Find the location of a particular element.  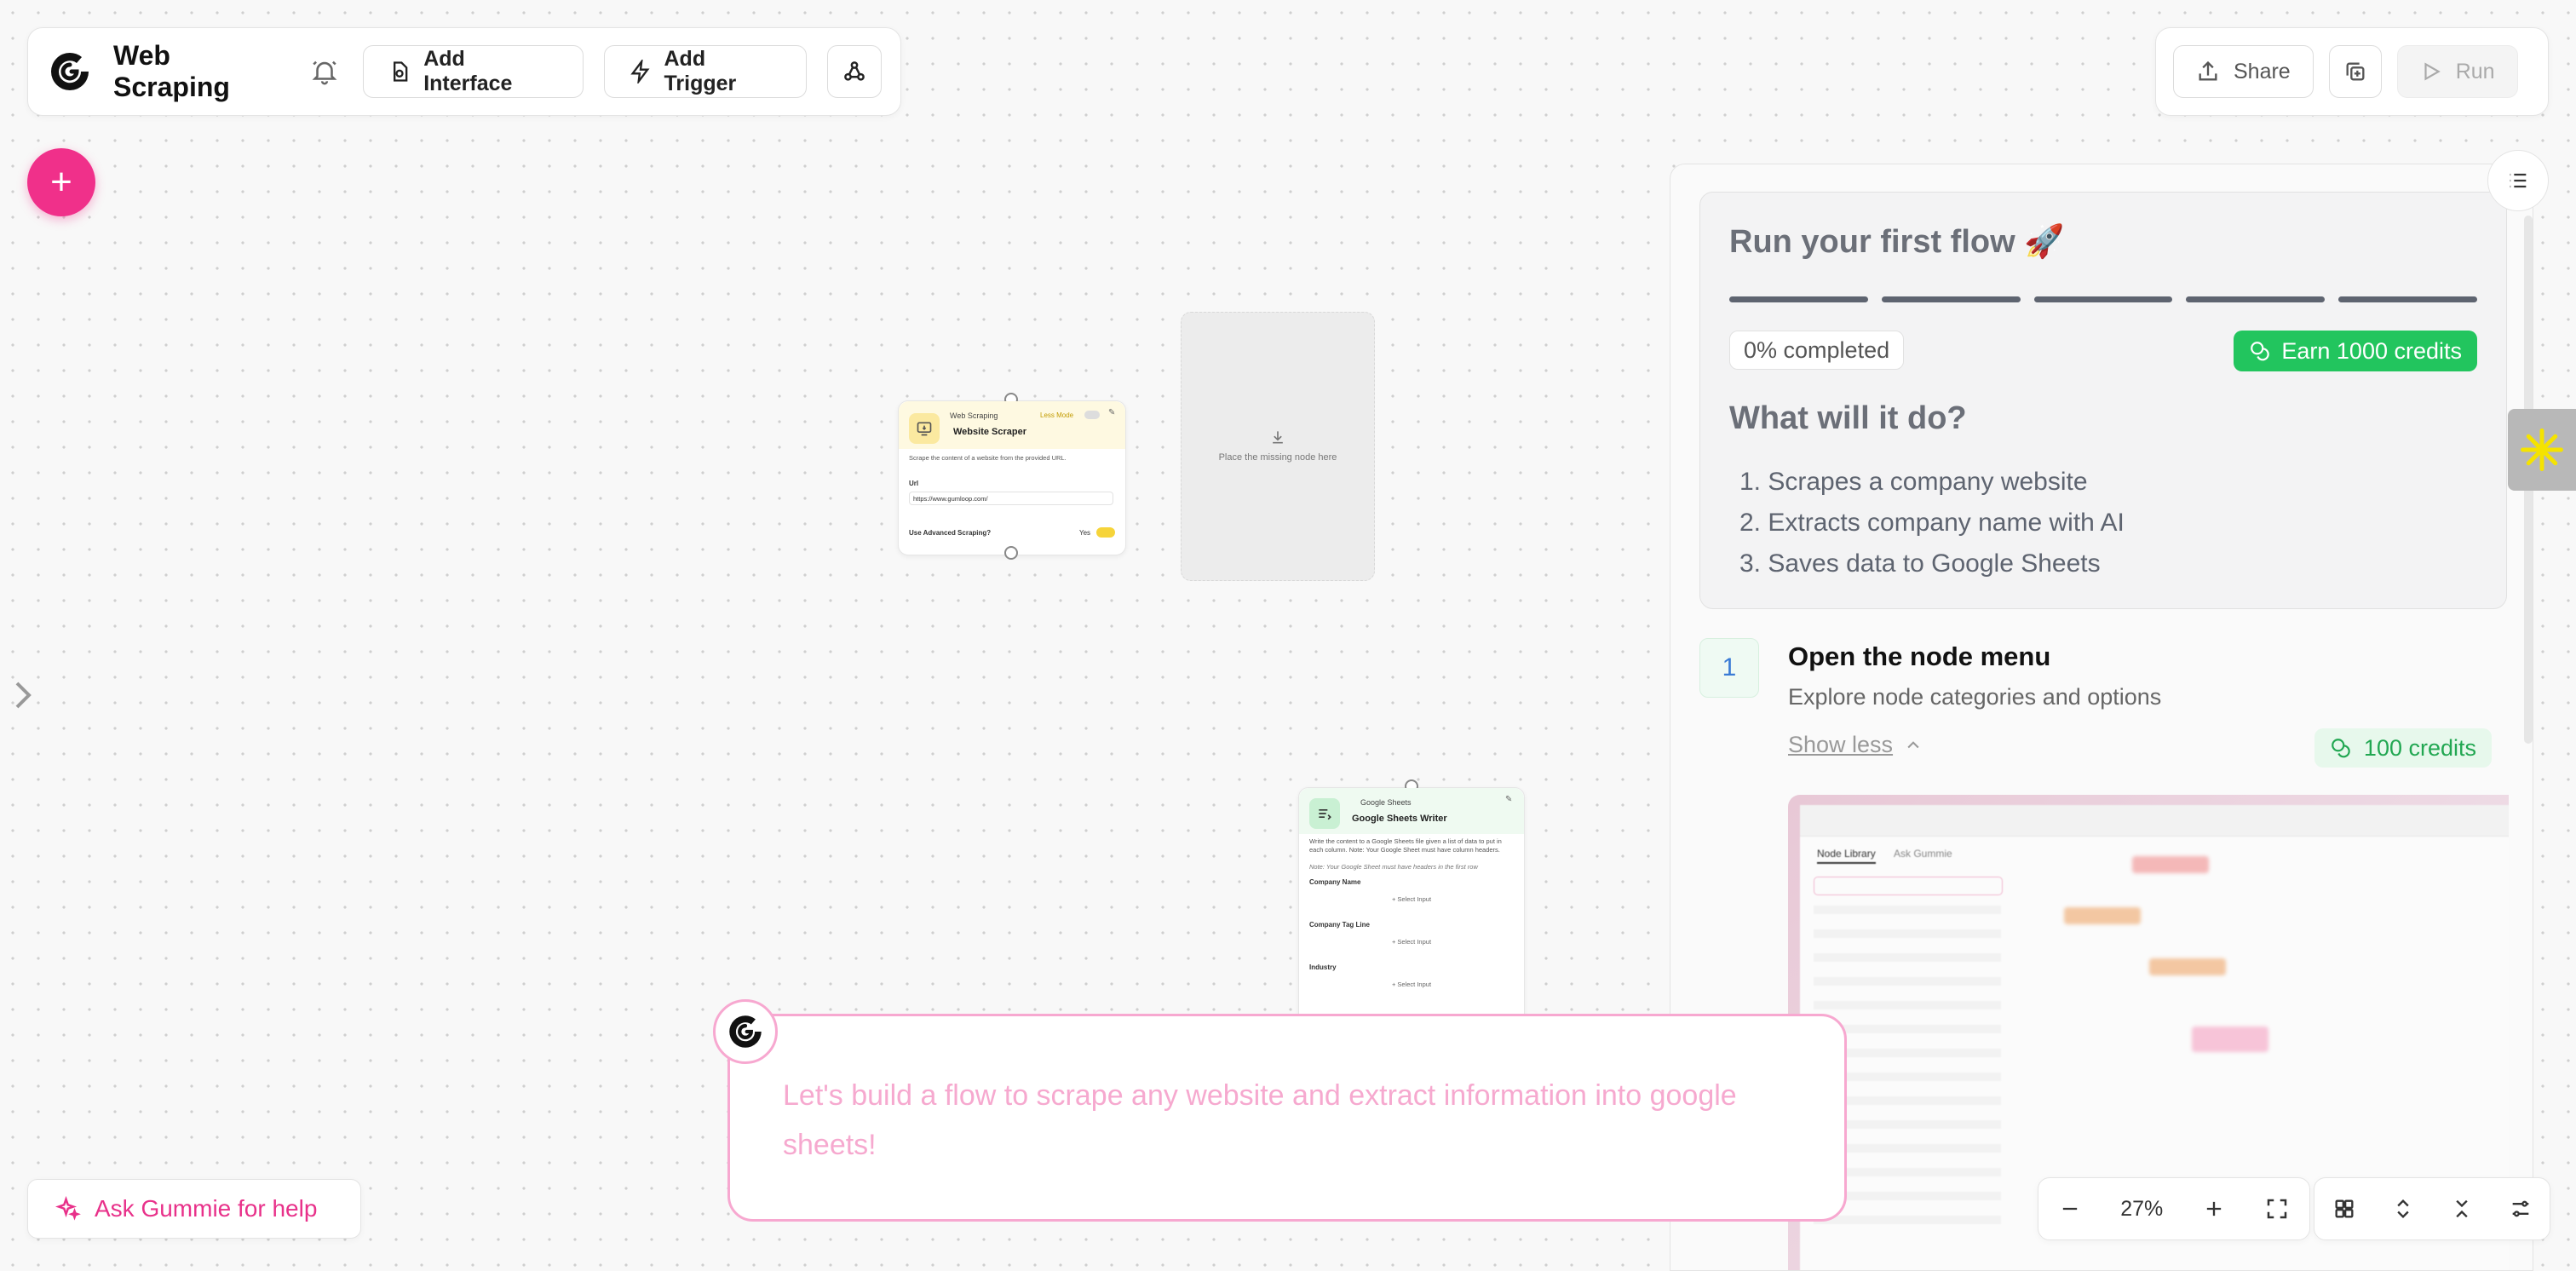

play-icon is located at coordinates (2431, 71).